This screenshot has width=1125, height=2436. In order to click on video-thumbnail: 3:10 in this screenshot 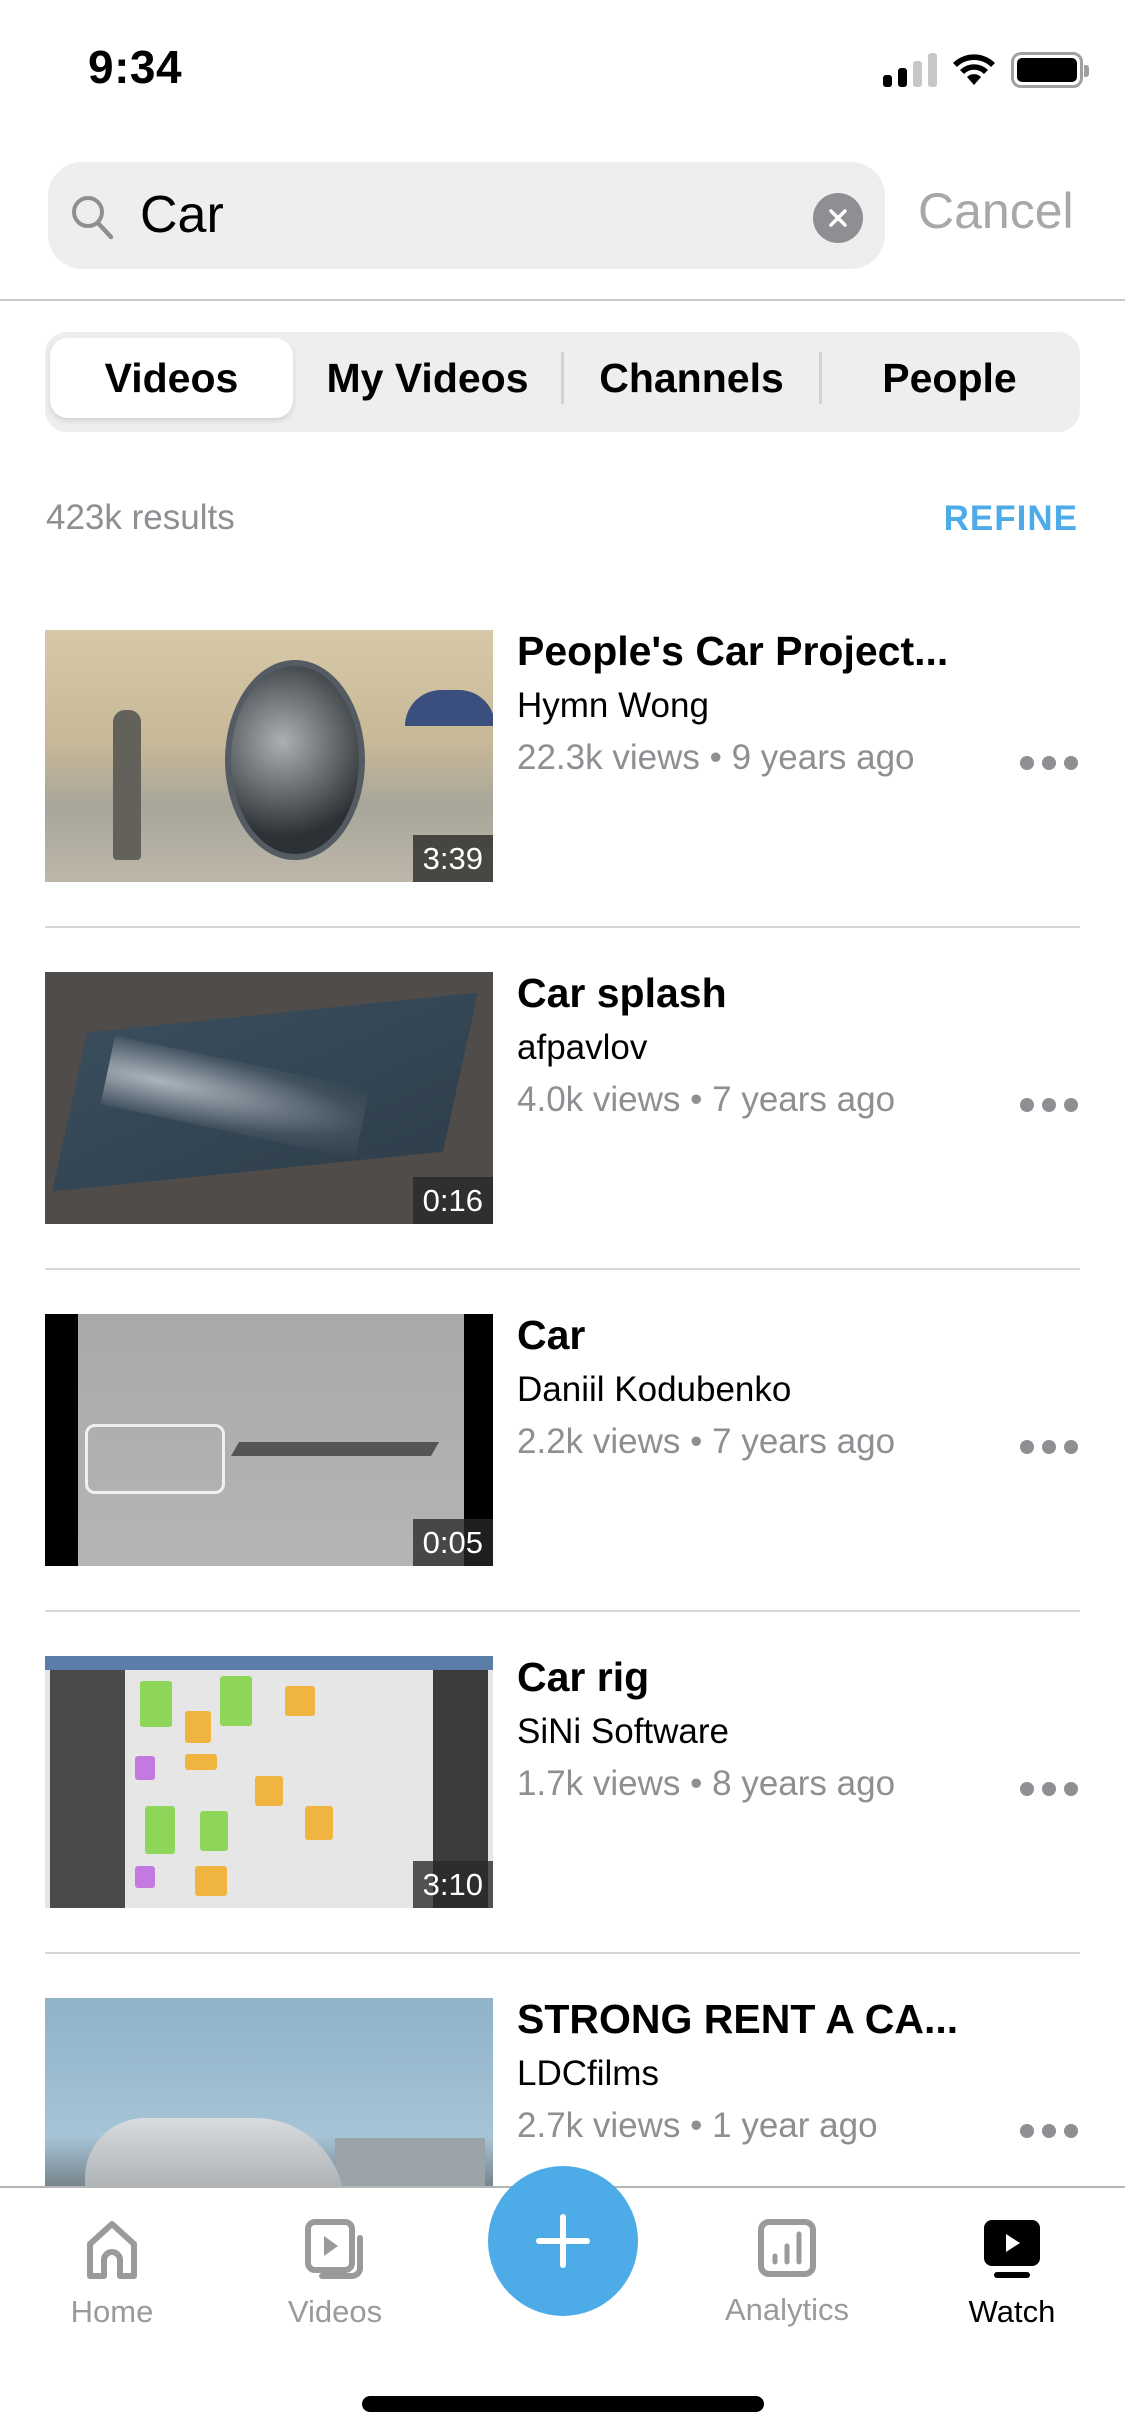, I will do `click(269, 1782)`.